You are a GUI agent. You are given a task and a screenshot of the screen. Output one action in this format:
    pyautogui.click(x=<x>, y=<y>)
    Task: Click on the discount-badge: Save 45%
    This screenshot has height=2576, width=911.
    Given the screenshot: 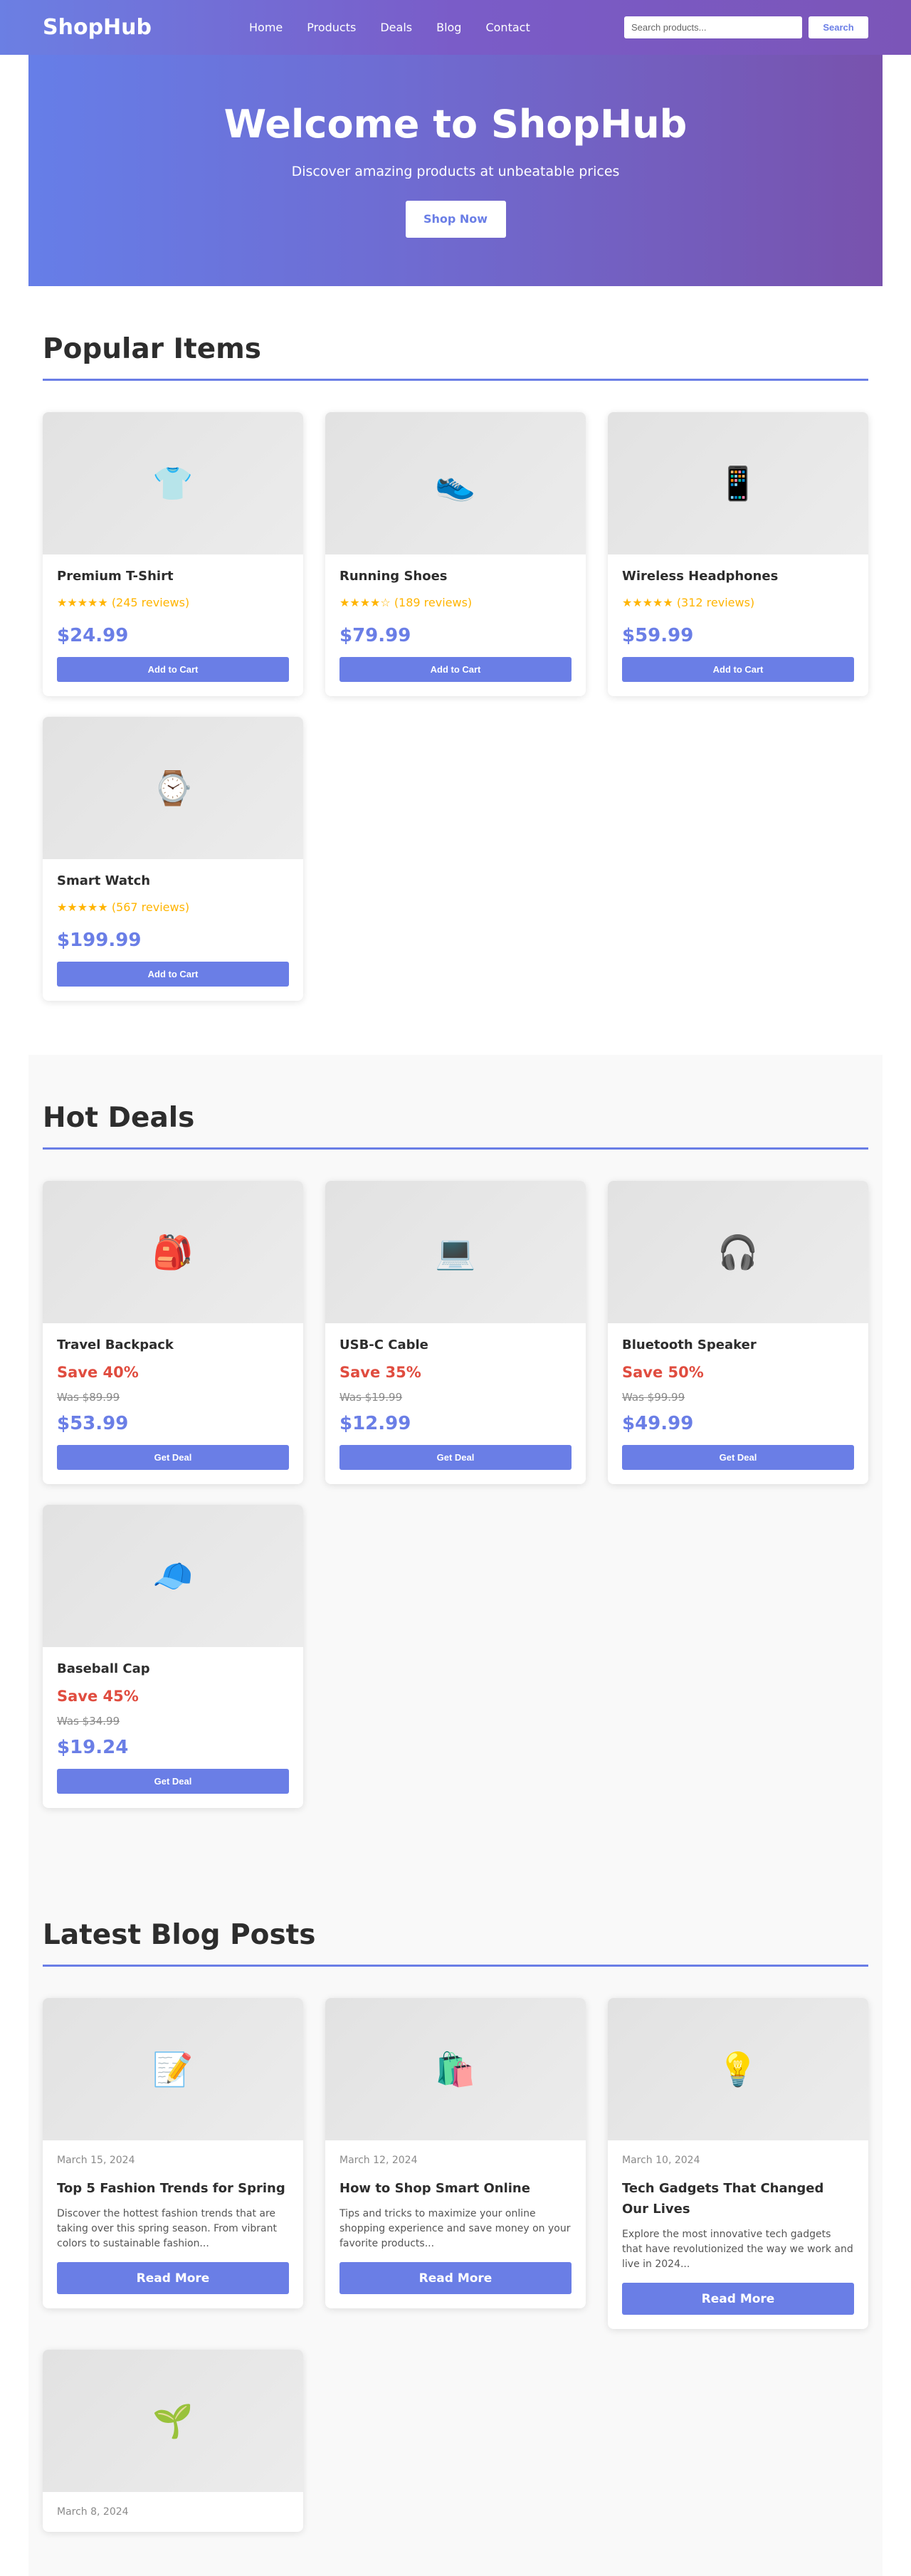 What is the action you would take?
    pyautogui.click(x=98, y=1696)
    